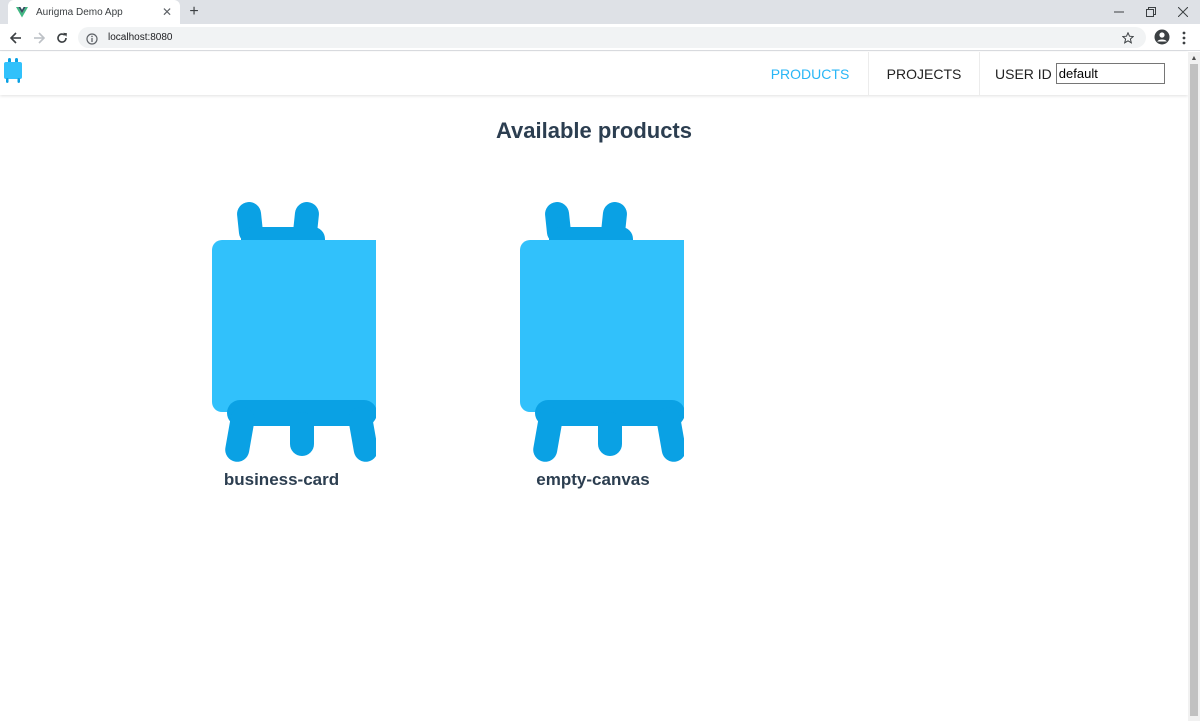 The width and height of the screenshot is (1200, 721). I want to click on product-name: empty-canvas, so click(593, 480).